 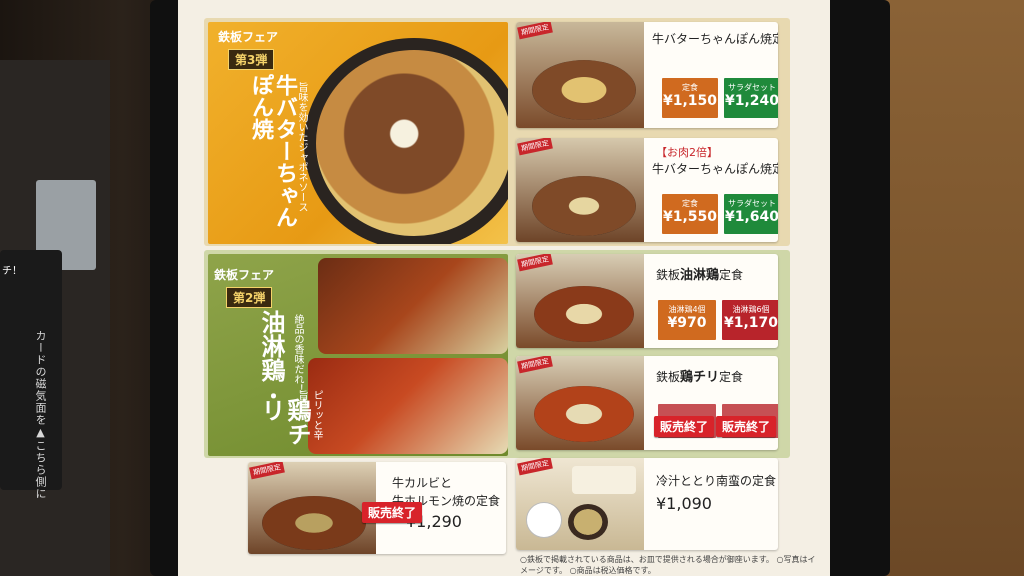 I want to click on item-name-main: 鶏チリ, so click(x=700, y=377).